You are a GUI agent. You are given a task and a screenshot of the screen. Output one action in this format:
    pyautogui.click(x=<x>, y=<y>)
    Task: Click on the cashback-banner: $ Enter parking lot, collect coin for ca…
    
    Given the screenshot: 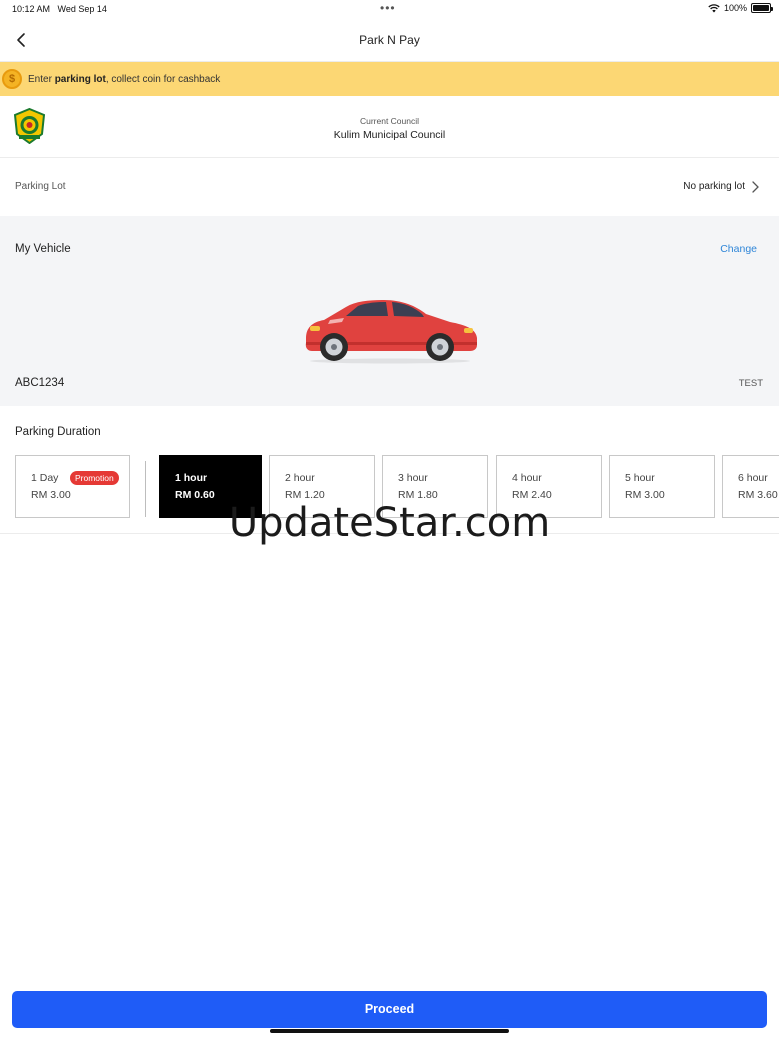 What is the action you would take?
    pyautogui.click(x=389, y=79)
    